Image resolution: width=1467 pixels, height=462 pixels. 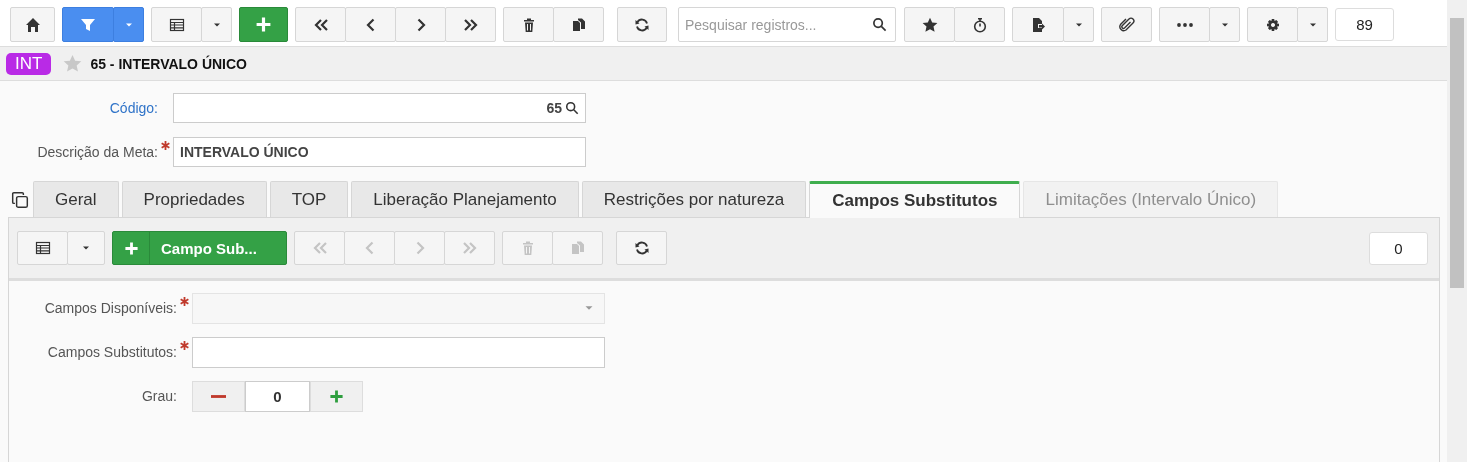 I want to click on tab: TOP, so click(x=309, y=199).